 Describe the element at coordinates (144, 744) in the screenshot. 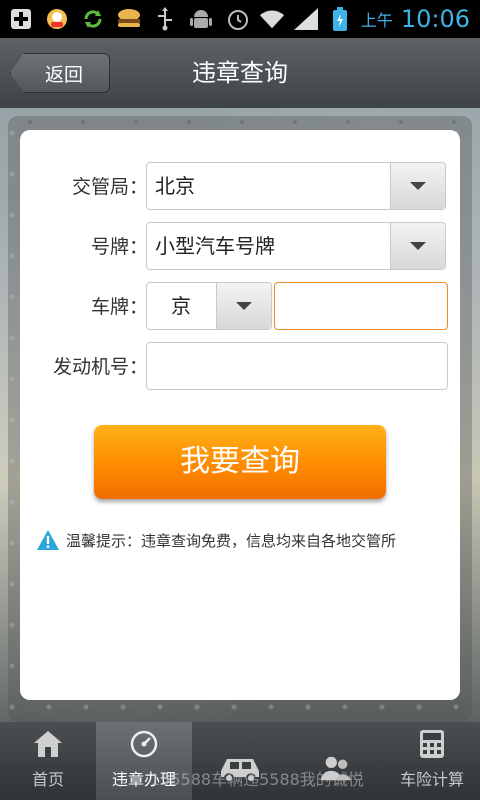

I see `speedometer-icon` at that location.